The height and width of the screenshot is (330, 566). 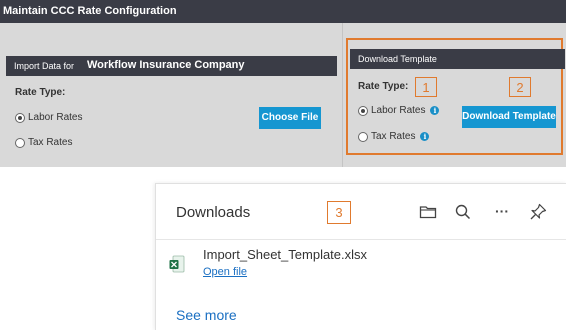 I want to click on download-section-heading: Download Template, so click(x=397, y=59).